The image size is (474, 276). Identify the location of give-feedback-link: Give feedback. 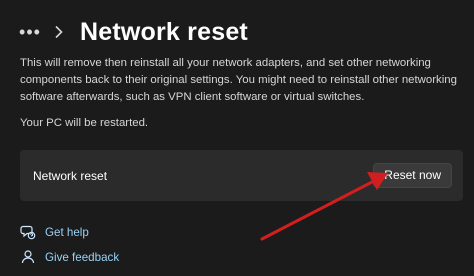
(69, 257).